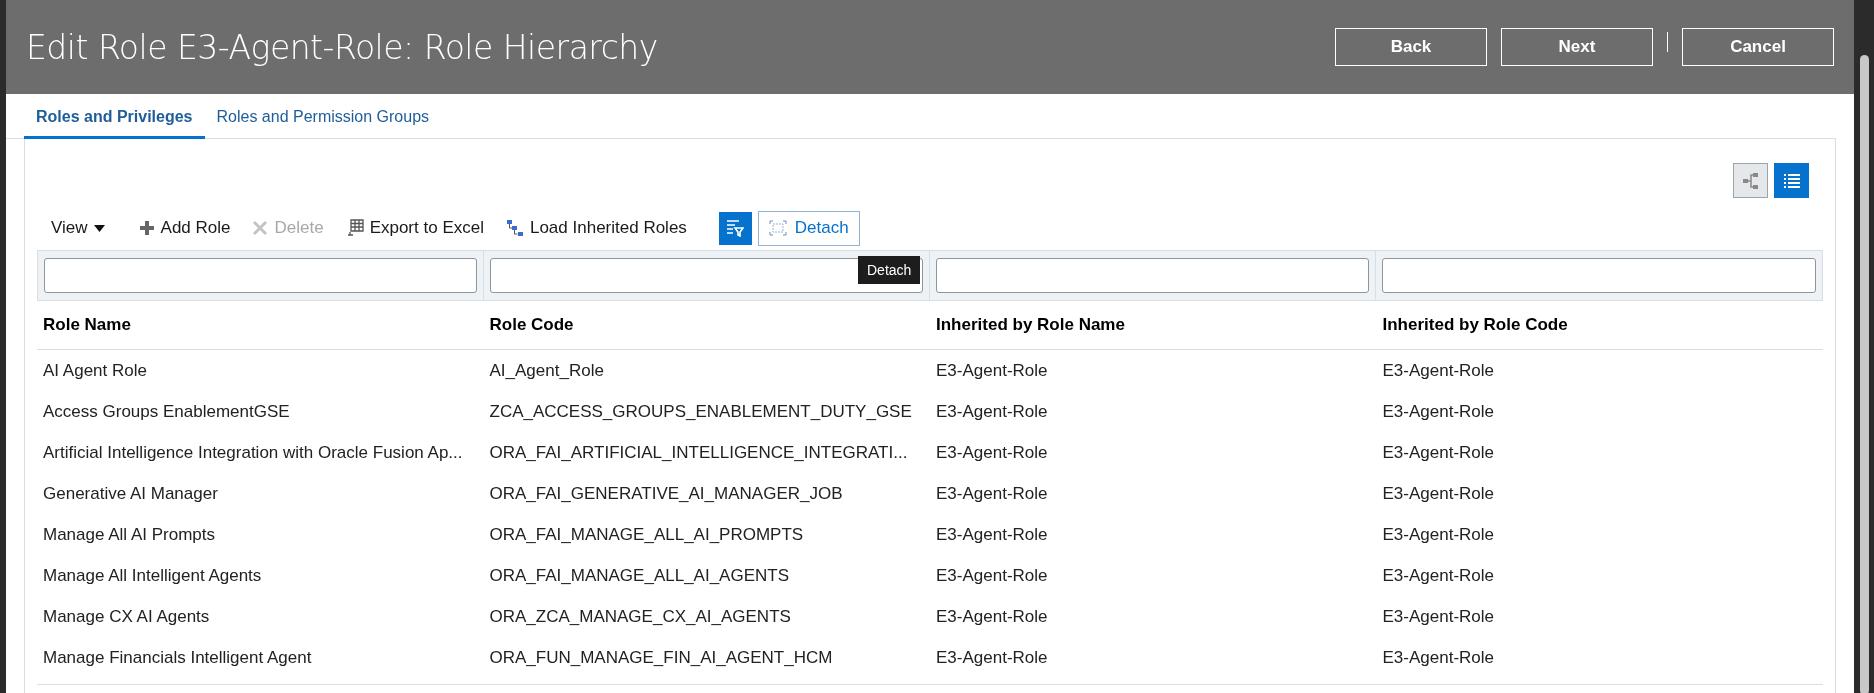 The width and height of the screenshot is (1874, 693). I want to click on page-title: Edit Role E3-Agent-Role: Role Hierarchy, so click(342, 47).